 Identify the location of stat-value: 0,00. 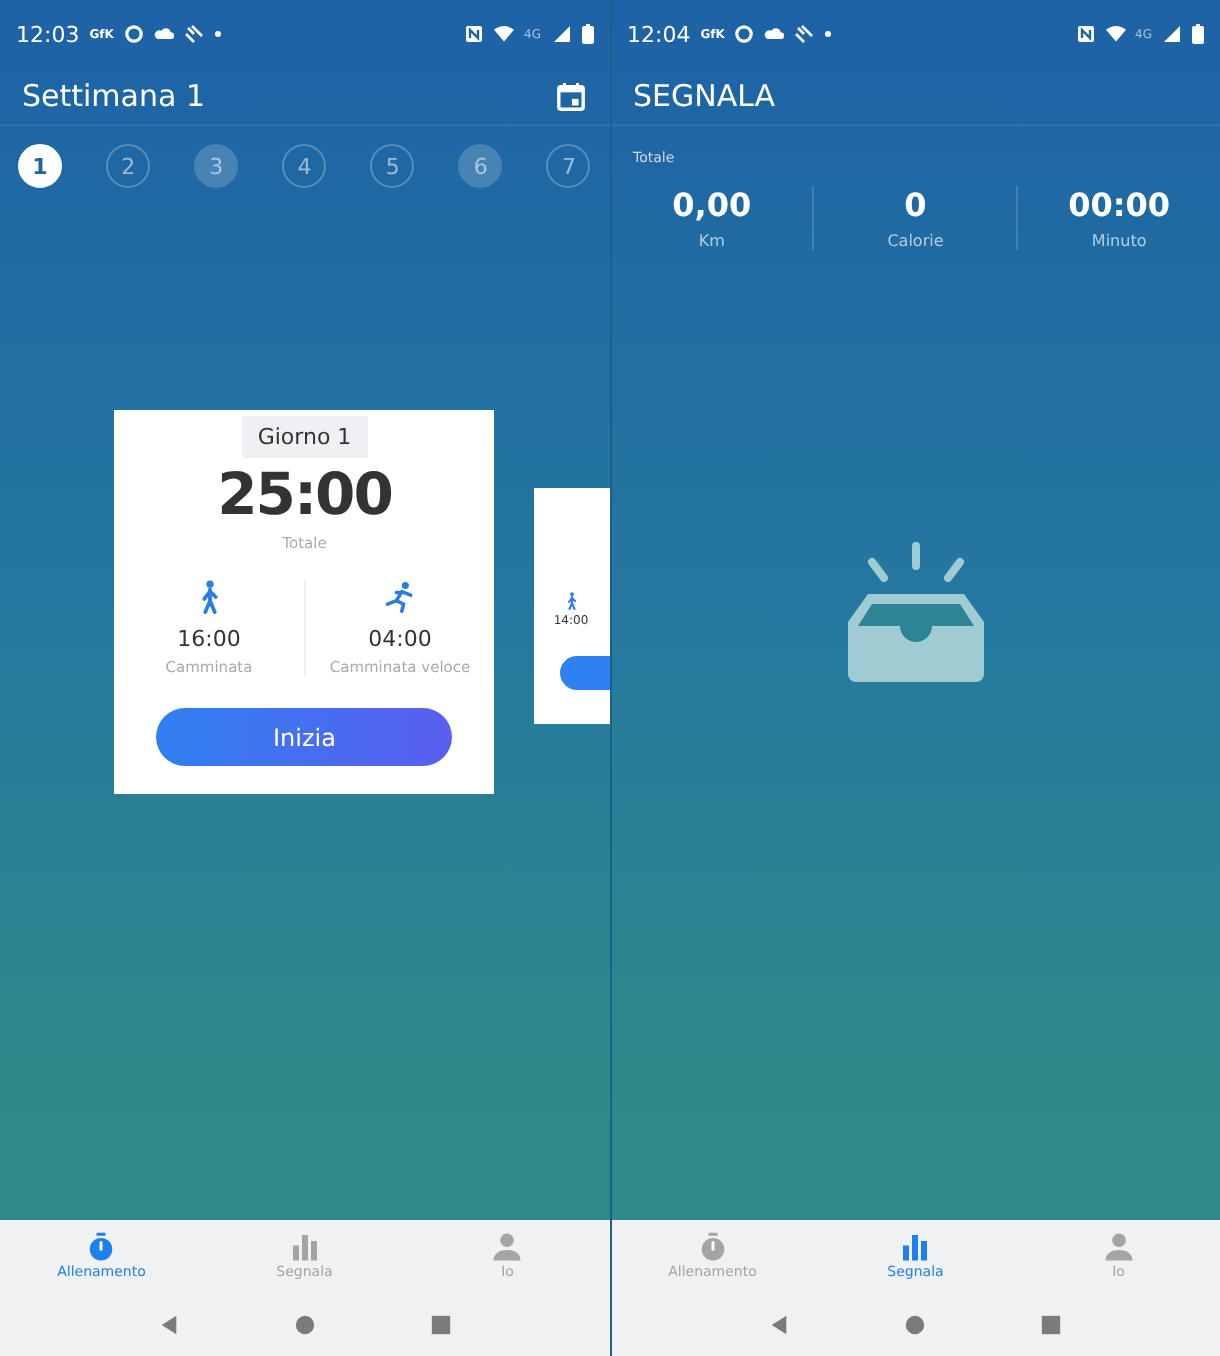
(712, 205).